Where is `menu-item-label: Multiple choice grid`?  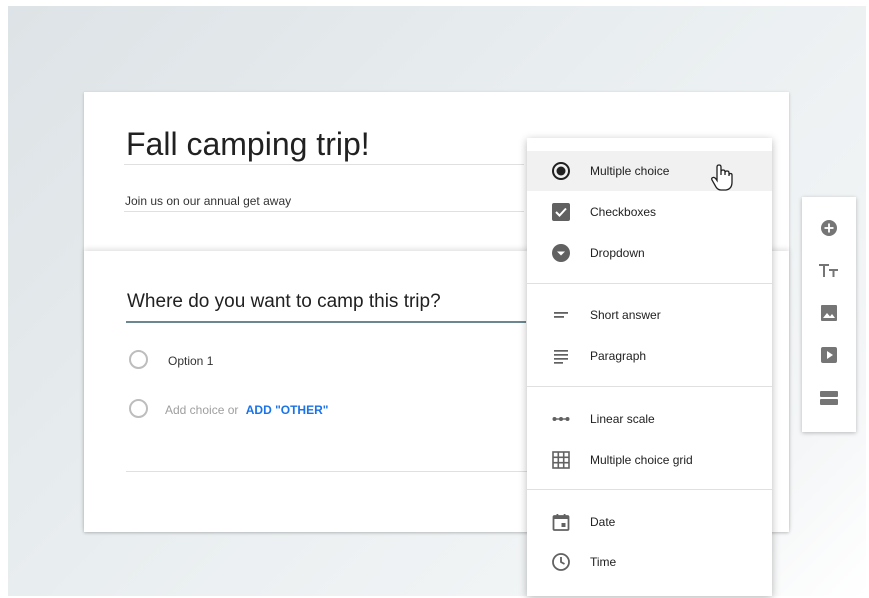
menu-item-label: Multiple choice grid is located at coordinates (641, 460).